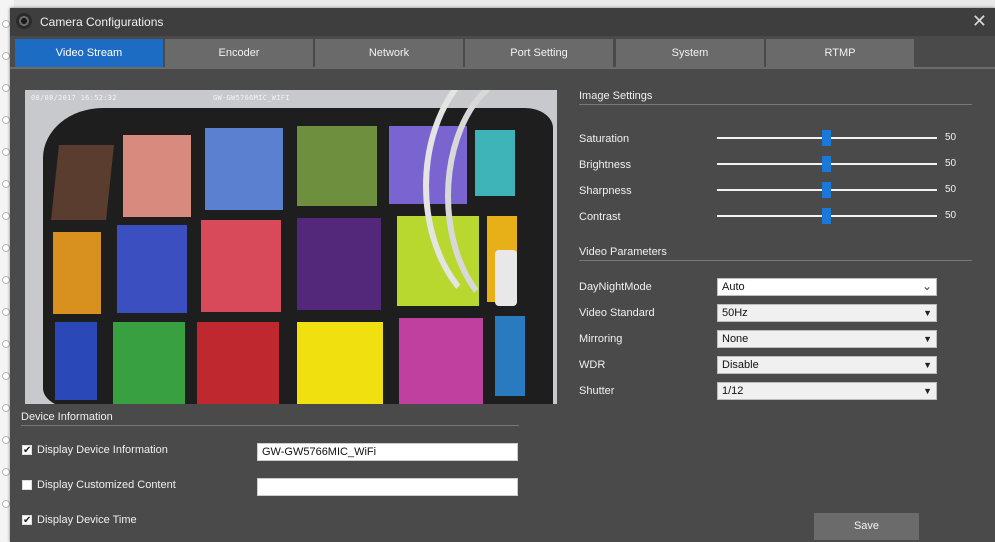  Describe the element at coordinates (827, 287) in the screenshot. I see `daynightmode-select: Auto ⌄` at that location.